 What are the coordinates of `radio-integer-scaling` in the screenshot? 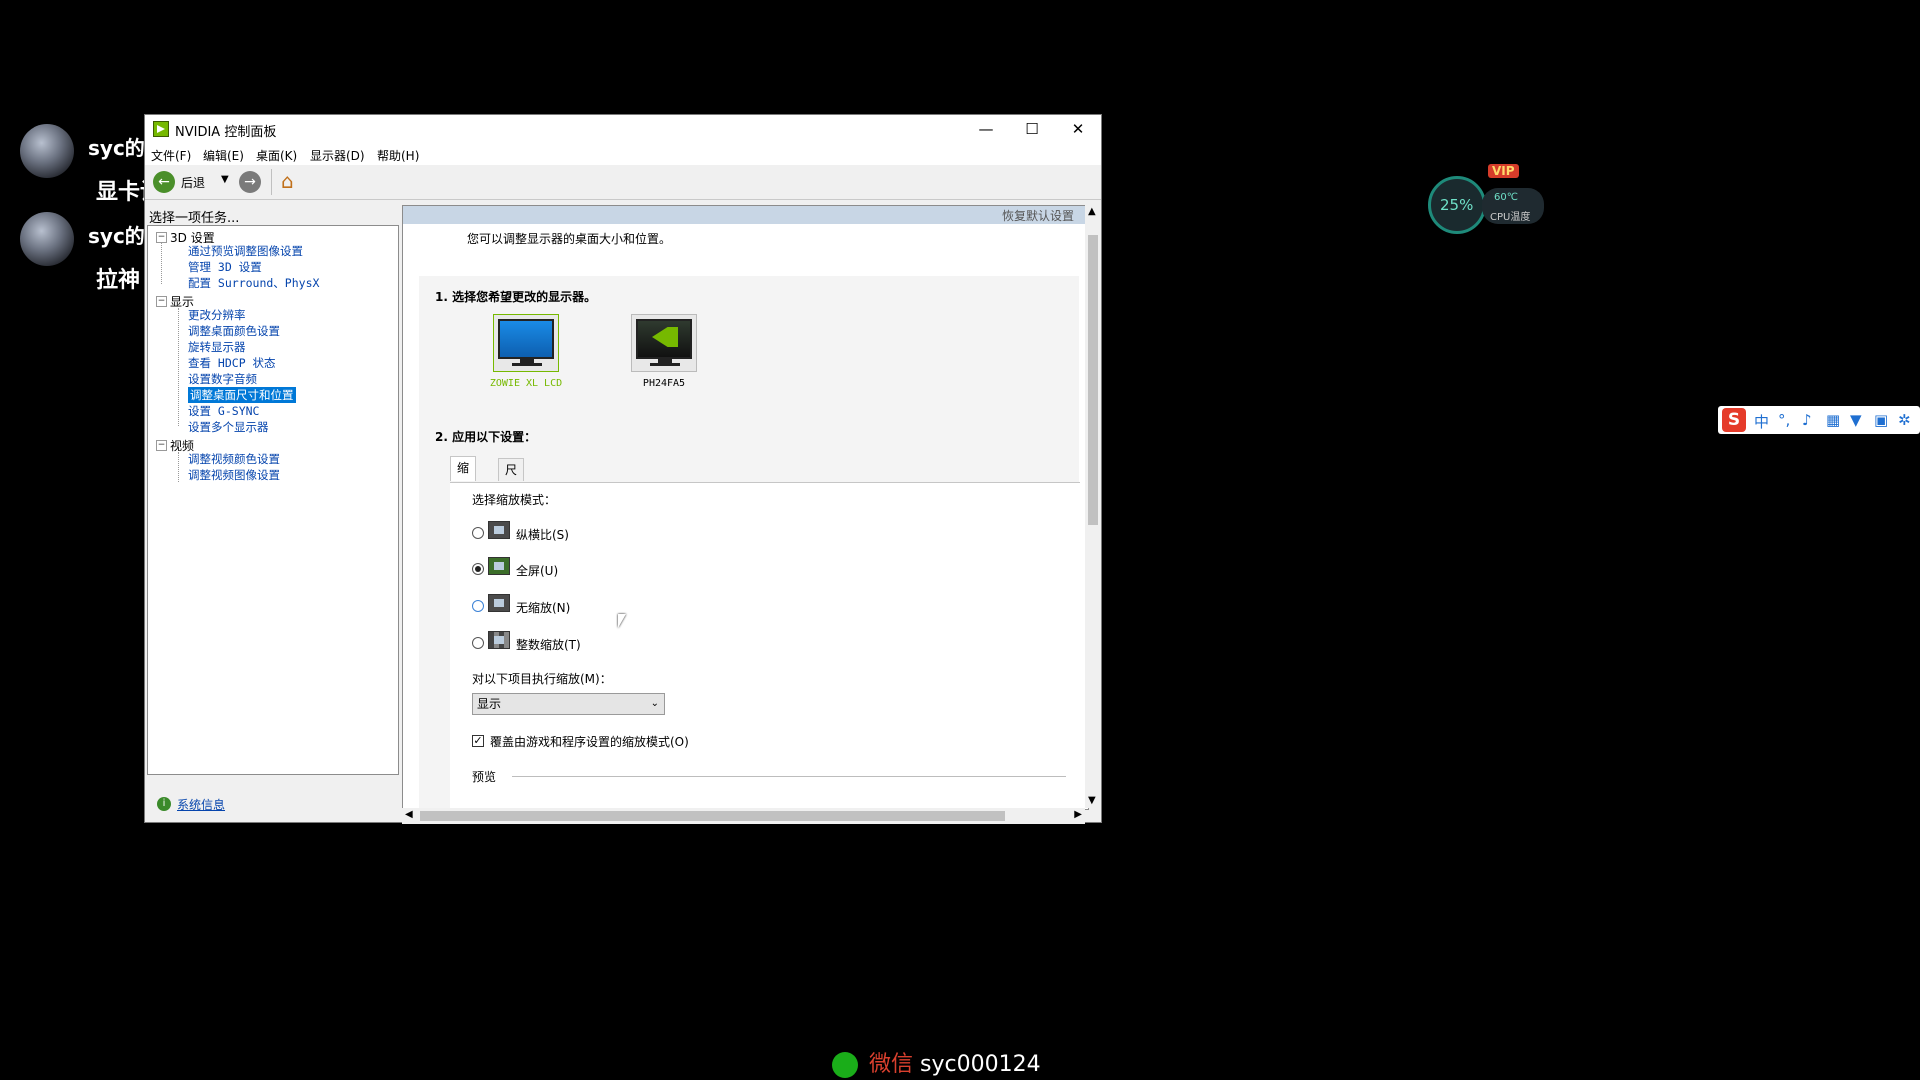 It's located at (478, 643).